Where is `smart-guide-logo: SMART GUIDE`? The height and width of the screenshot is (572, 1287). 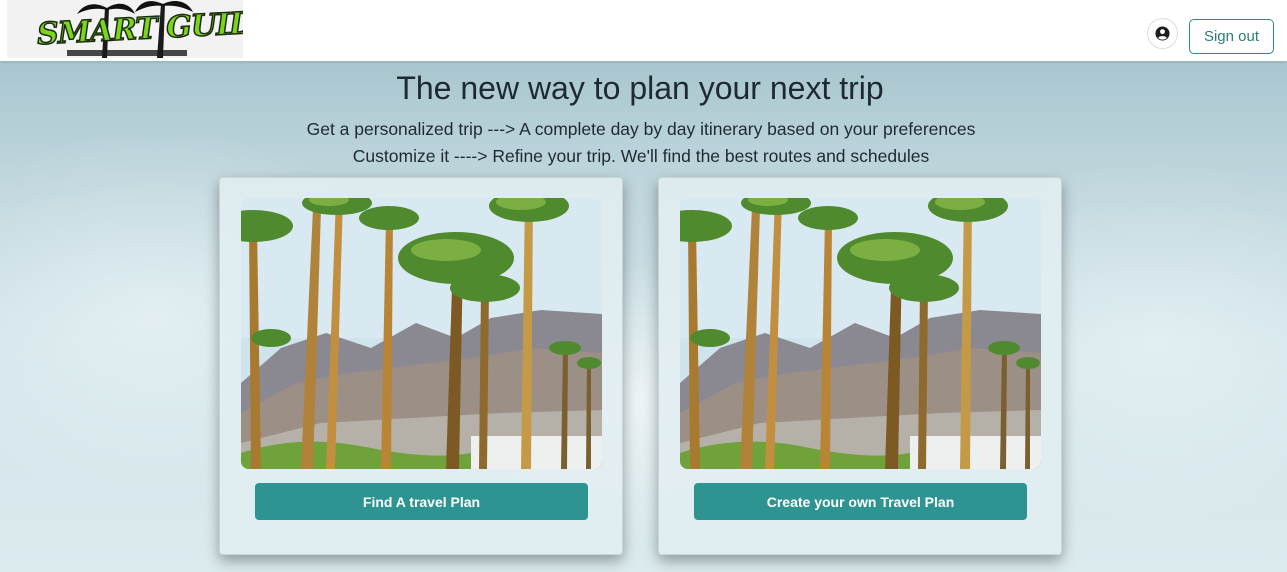
smart-guide-logo: SMART GUIDE is located at coordinates (125, 29).